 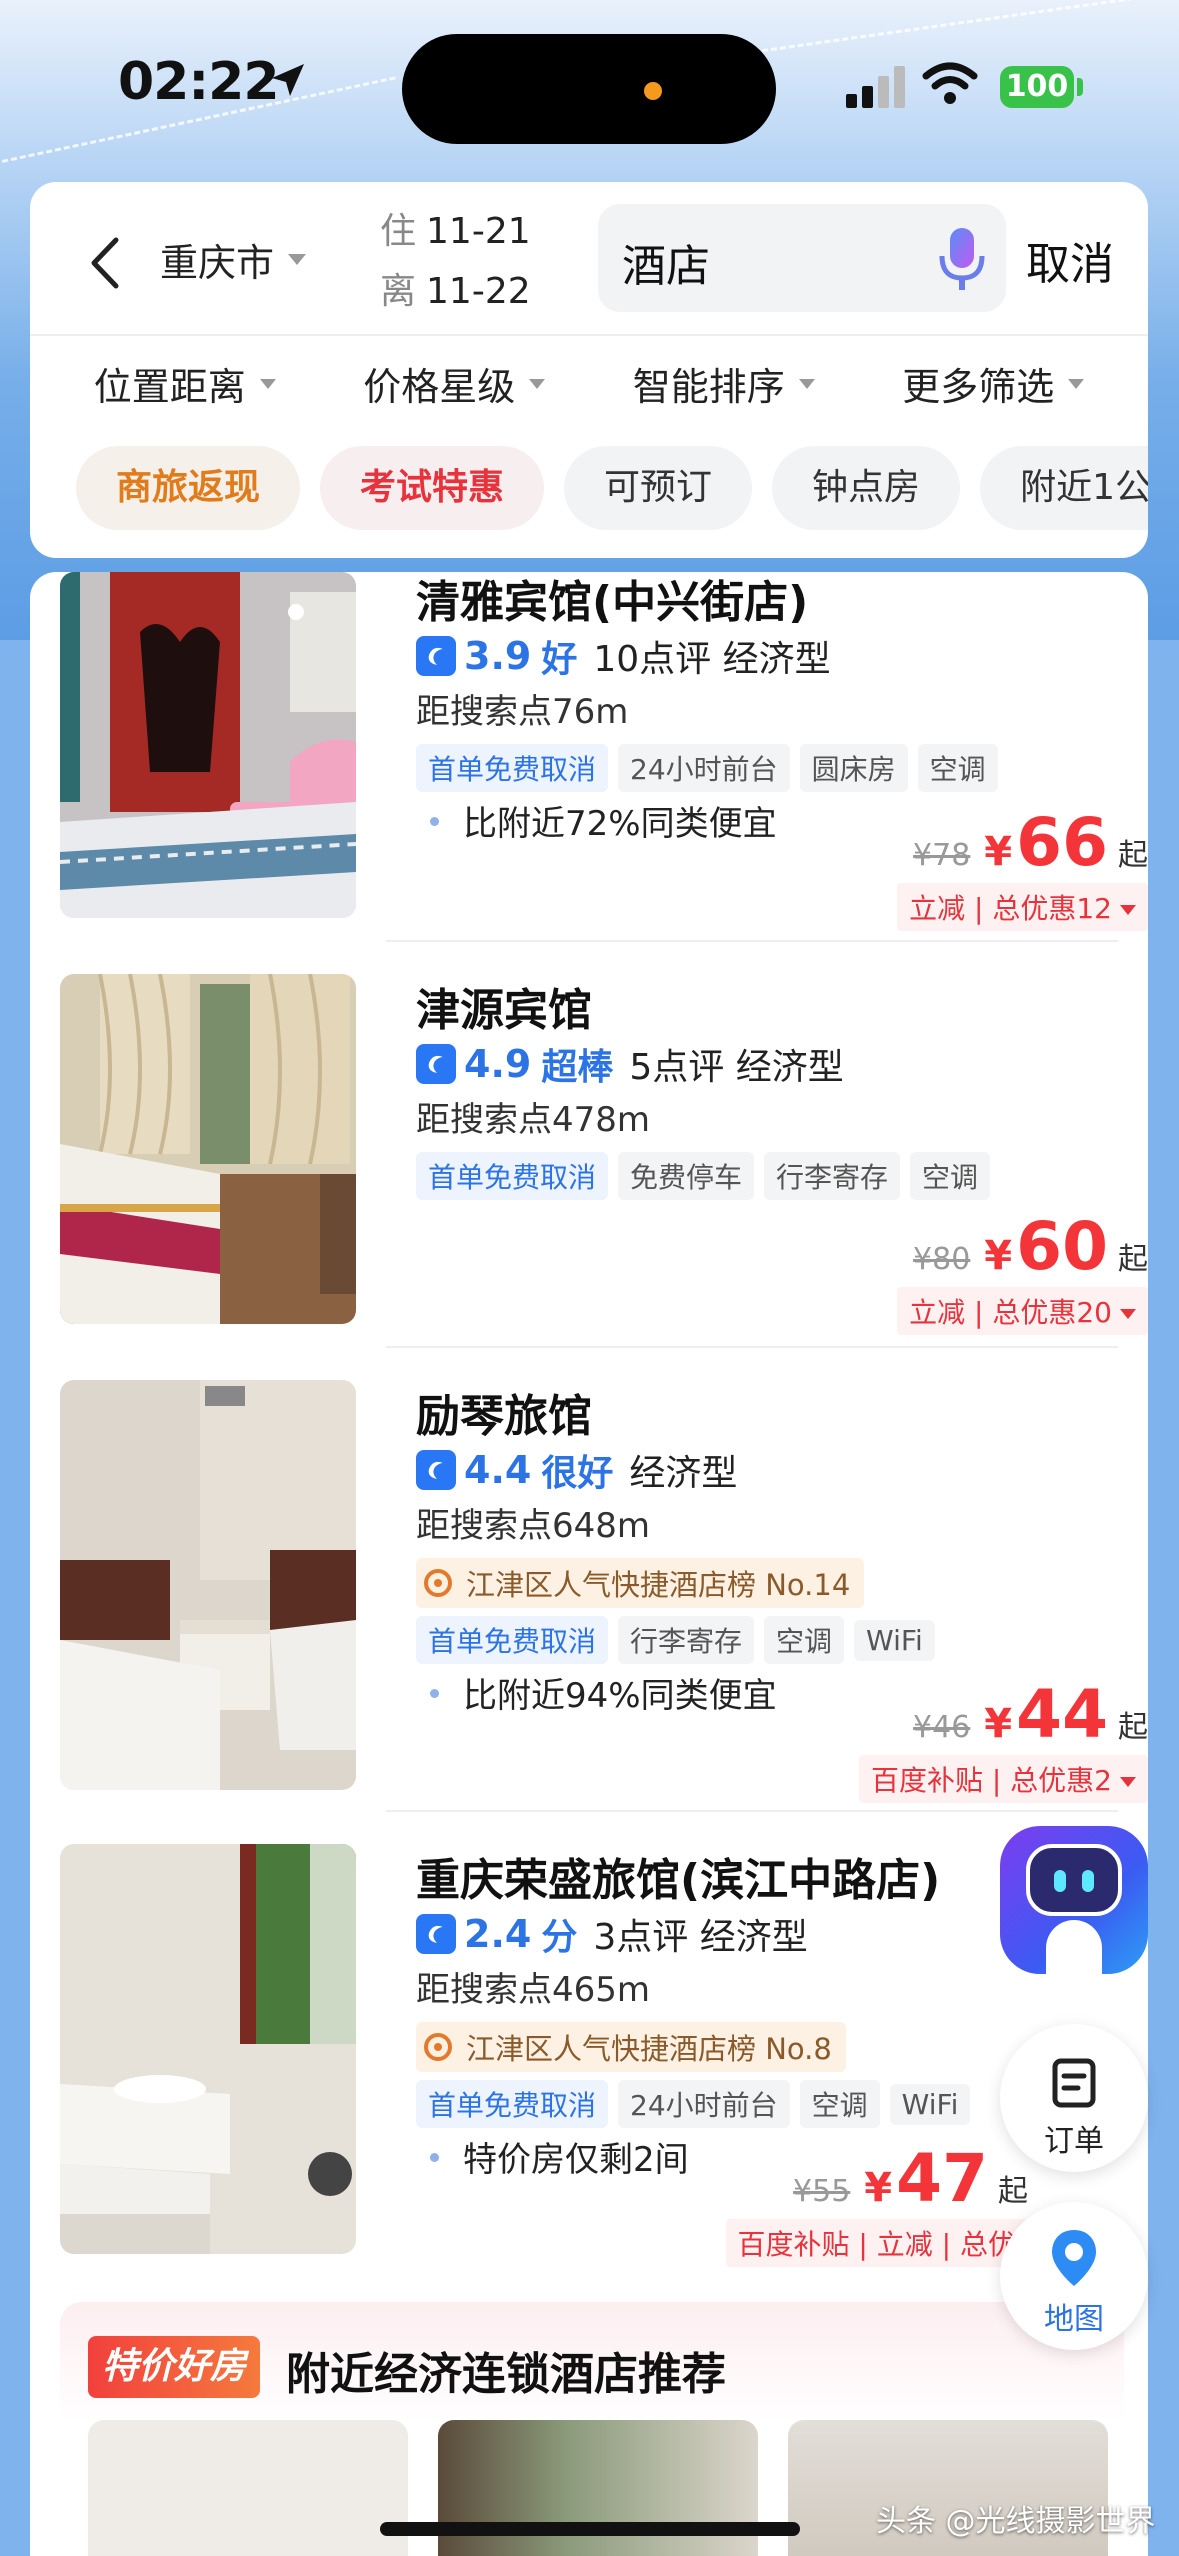 I want to click on rating-label: 很好, so click(x=577, y=1473).